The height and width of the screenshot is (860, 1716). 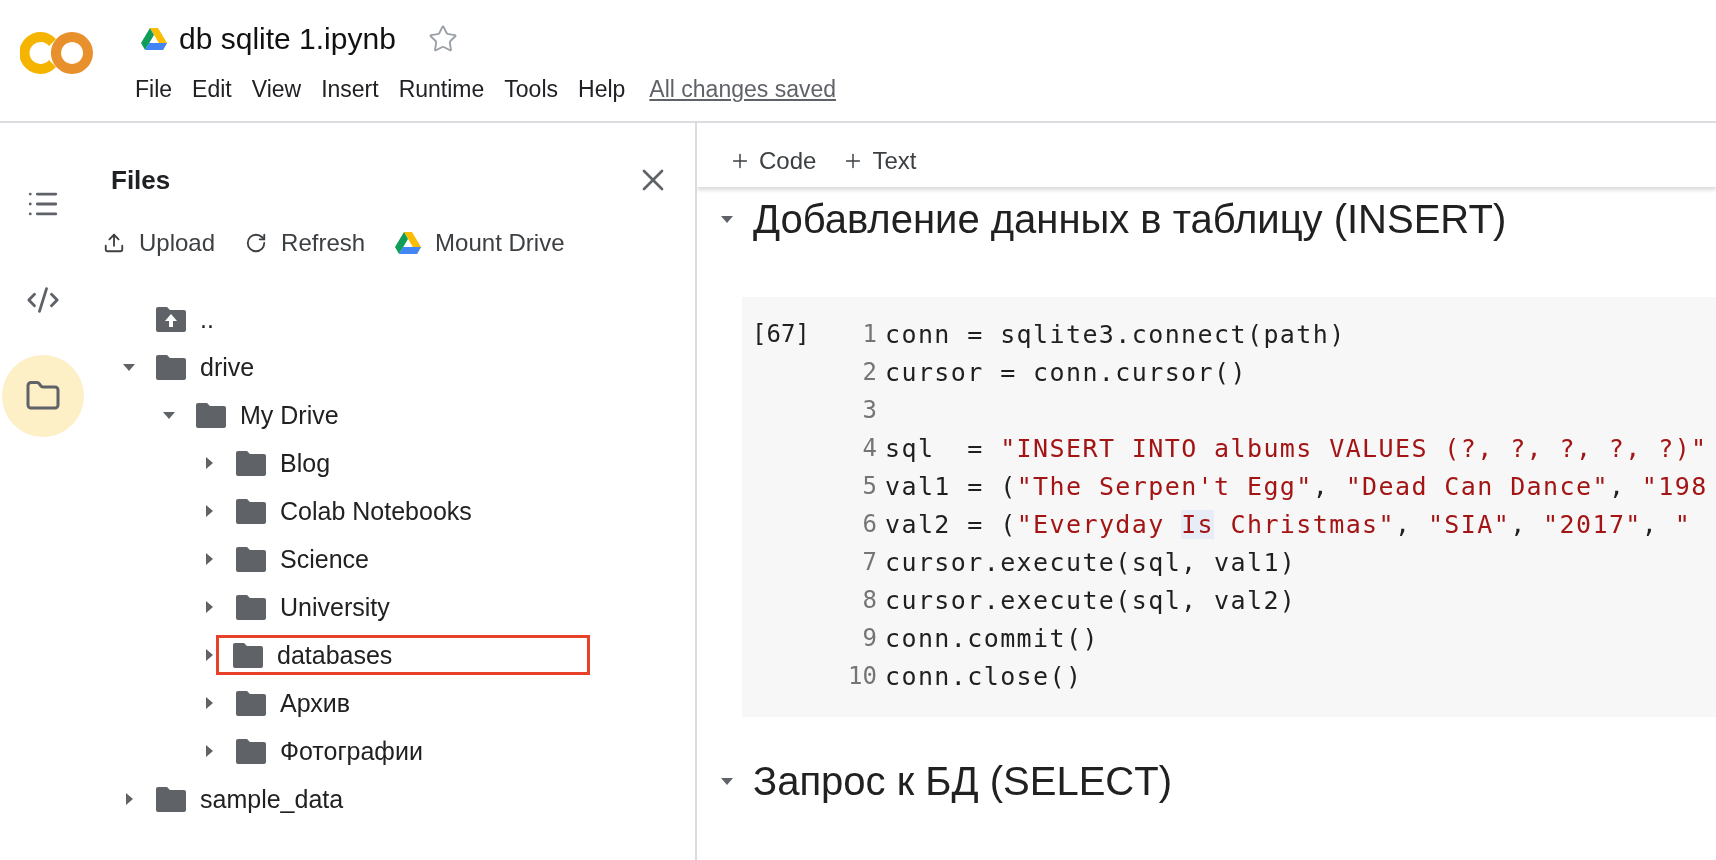 What do you see at coordinates (531, 89) in the screenshot?
I see `menu-item: Tools` at bounding box center [531, 89].